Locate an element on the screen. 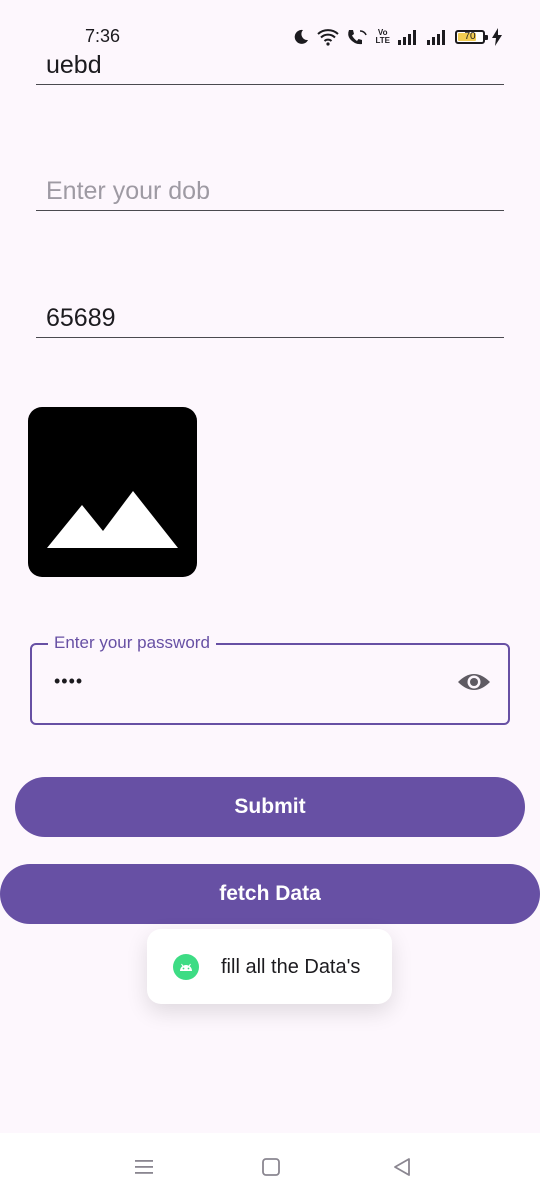 This screenshot has height=1200, width=540. menu-icon is located at coordinates (144, 1167).